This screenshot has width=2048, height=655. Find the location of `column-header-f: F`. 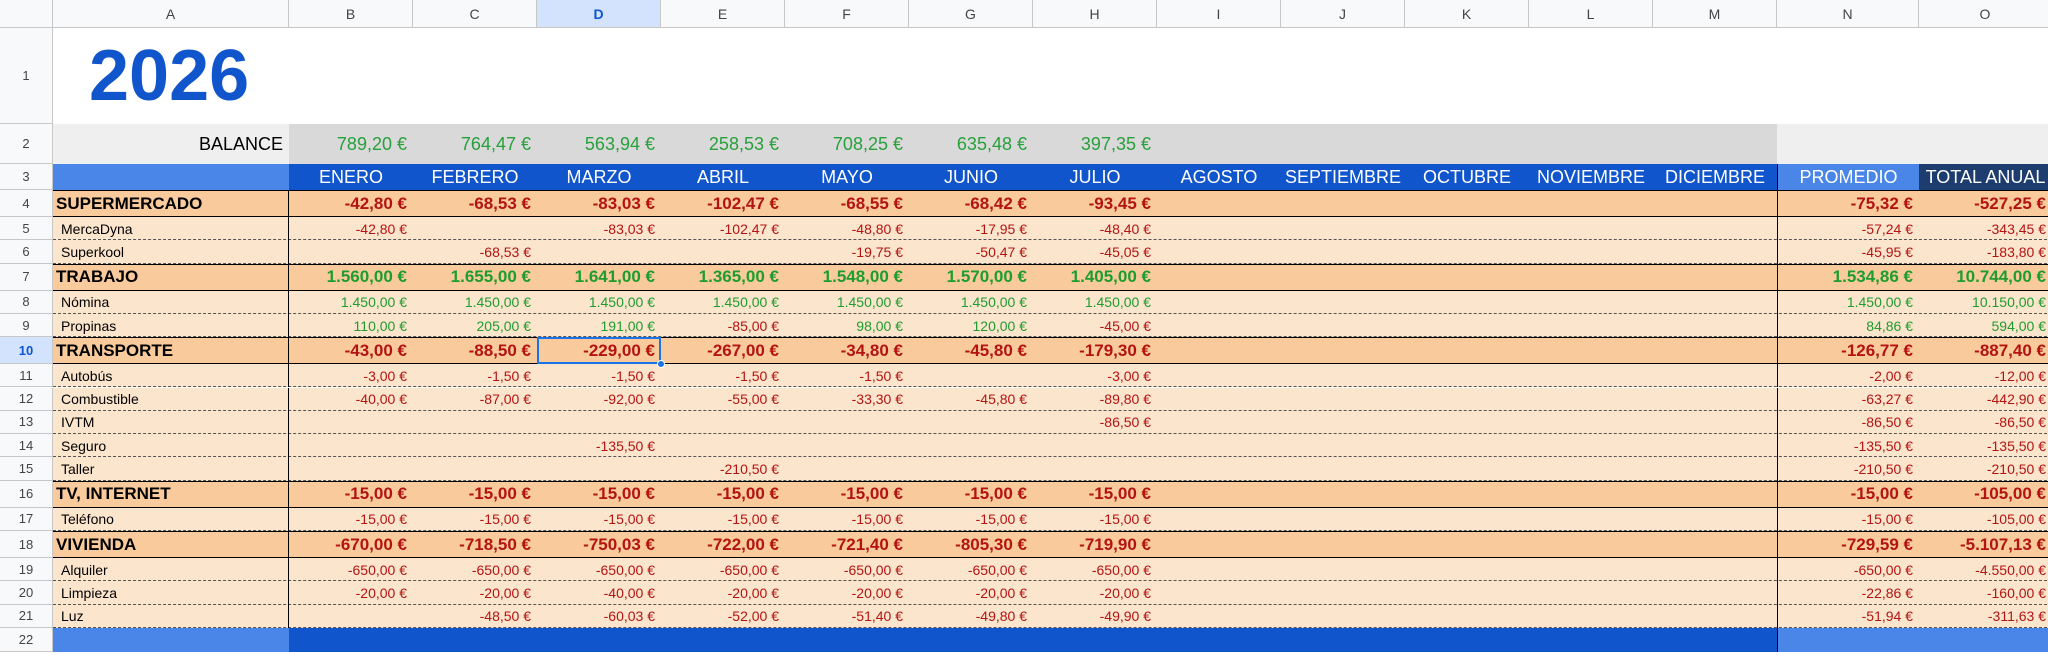

column-header-f: F is located at coordinates (847, 14).